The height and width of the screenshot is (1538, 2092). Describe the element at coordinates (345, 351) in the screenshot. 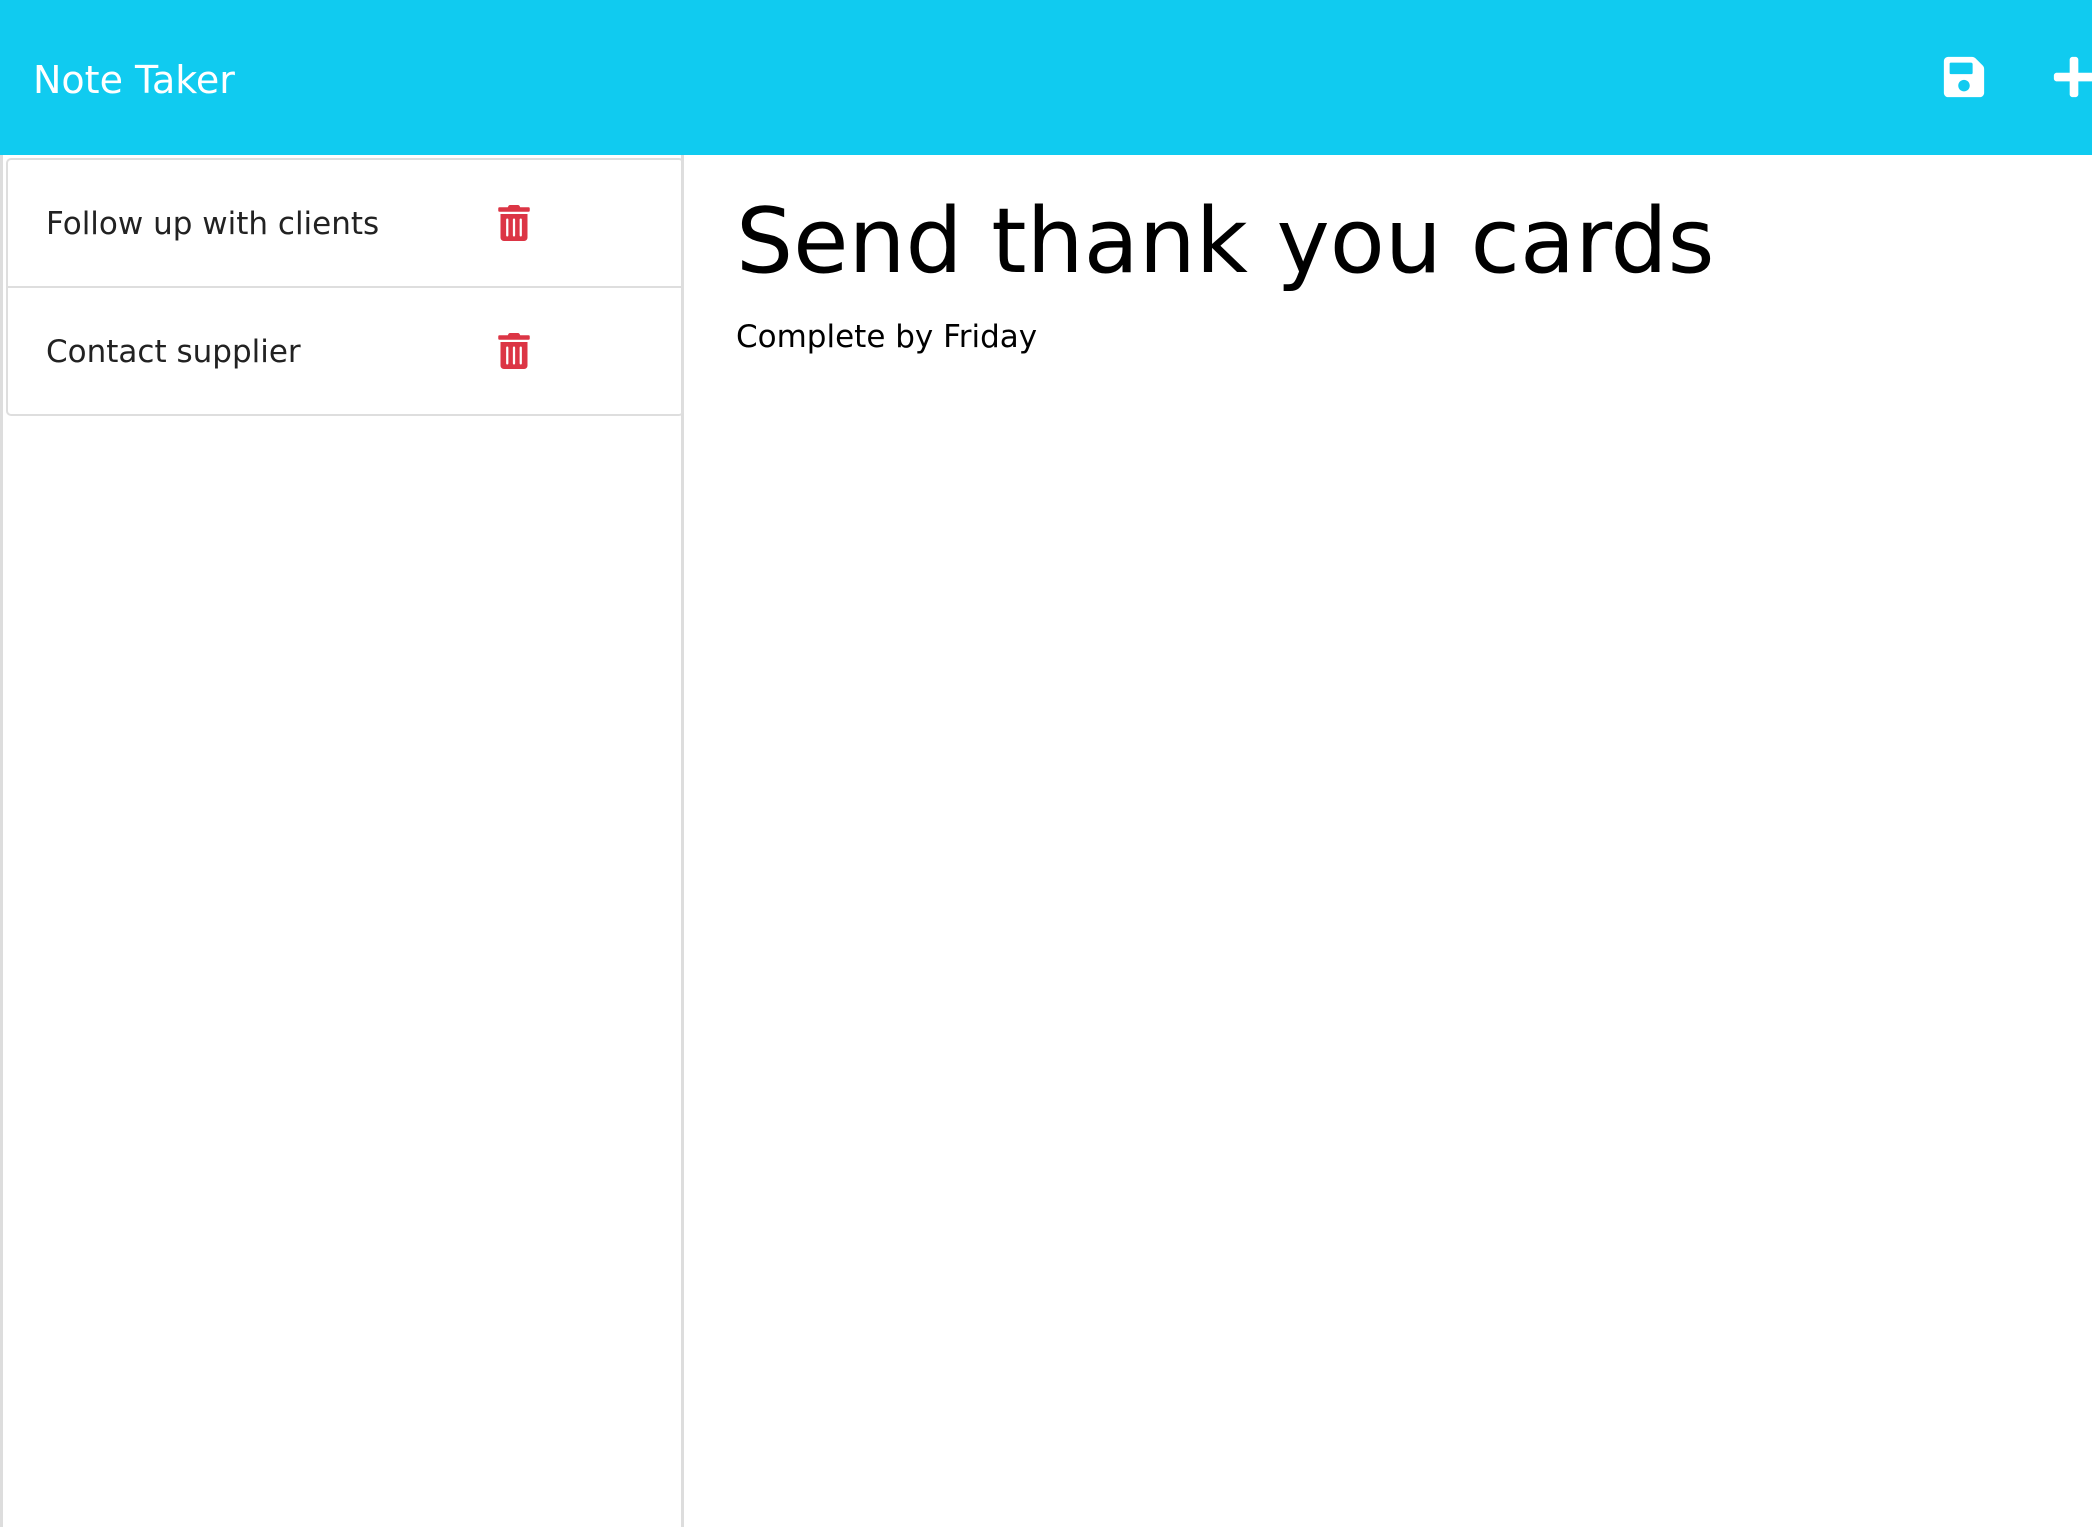

I see `note-list-item: Contact supplier` at that location.